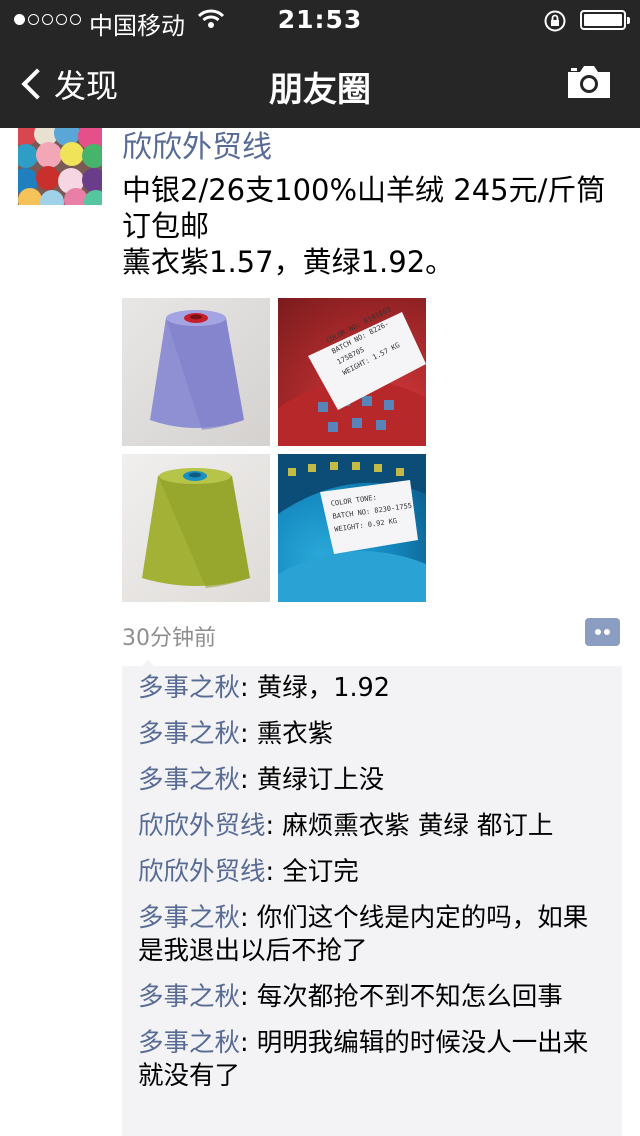 This screenshot has height=1136, width=640. I want to click on comment-text: 黄绿，1.92, so click(323, 688).